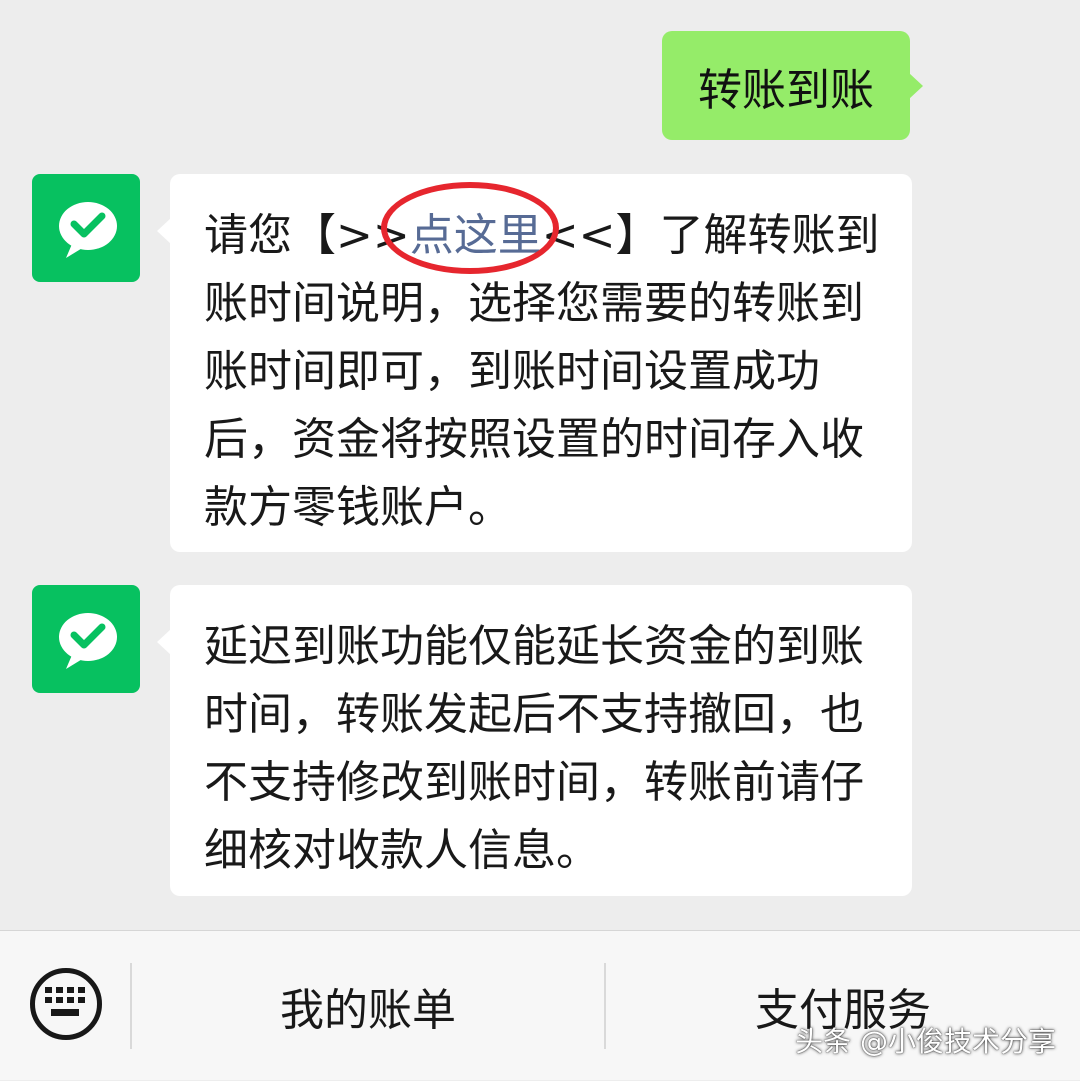  Describe the element at coordinates (710, 235) in the screenshot. I see `message-text: <<】了解转账到` at that location.